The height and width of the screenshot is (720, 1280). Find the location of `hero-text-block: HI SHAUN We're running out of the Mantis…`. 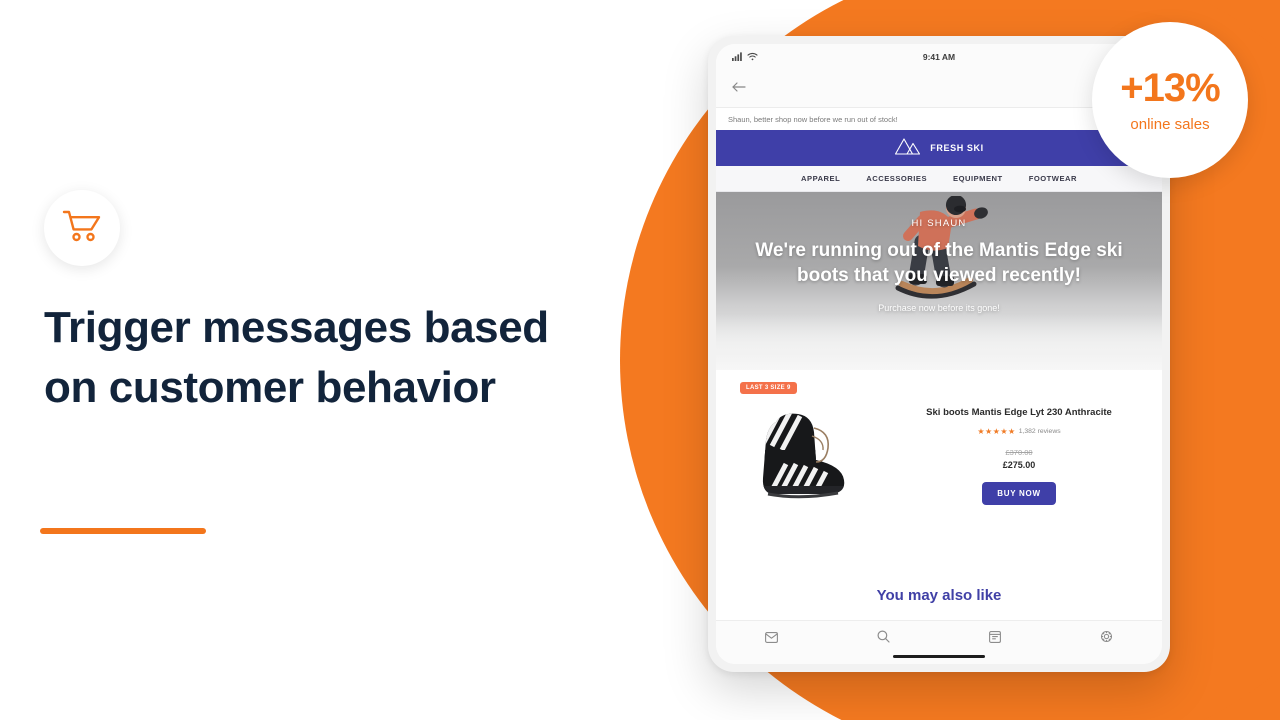

hero-text-block: HI SHAUN We're running out of the Mantis… is located at coordinates (939, 265).